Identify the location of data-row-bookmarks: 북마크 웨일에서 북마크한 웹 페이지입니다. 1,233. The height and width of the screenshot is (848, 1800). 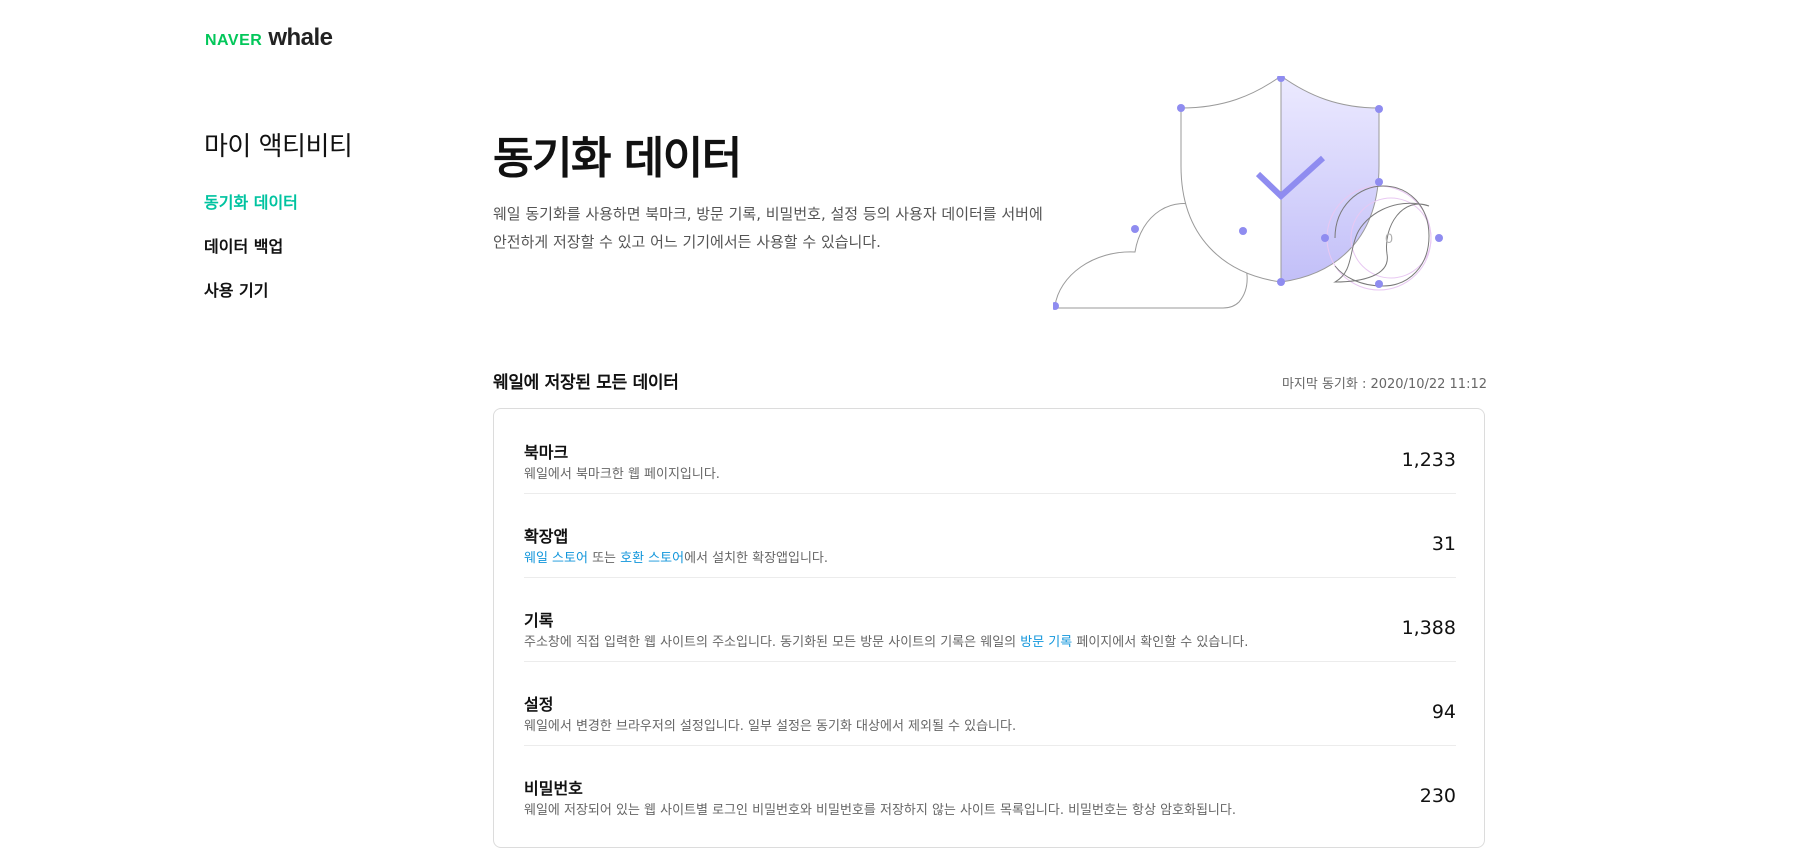
(990, 451).